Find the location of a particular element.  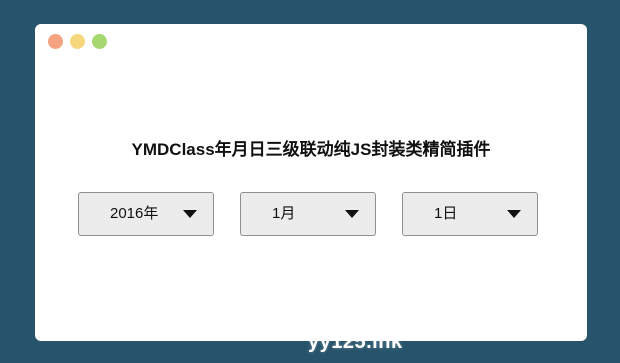

year-select: 2016年 is located at coordinates (146, 214).